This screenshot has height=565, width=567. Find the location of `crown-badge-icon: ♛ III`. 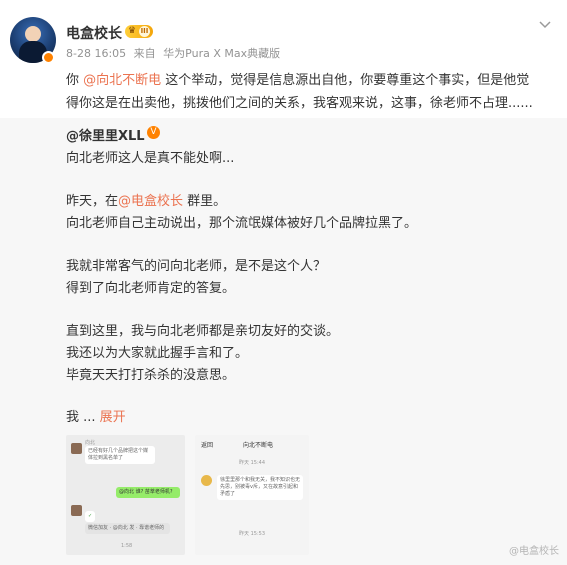

crown-badge-icon: ♛ III is located at coordinates (139, 31).